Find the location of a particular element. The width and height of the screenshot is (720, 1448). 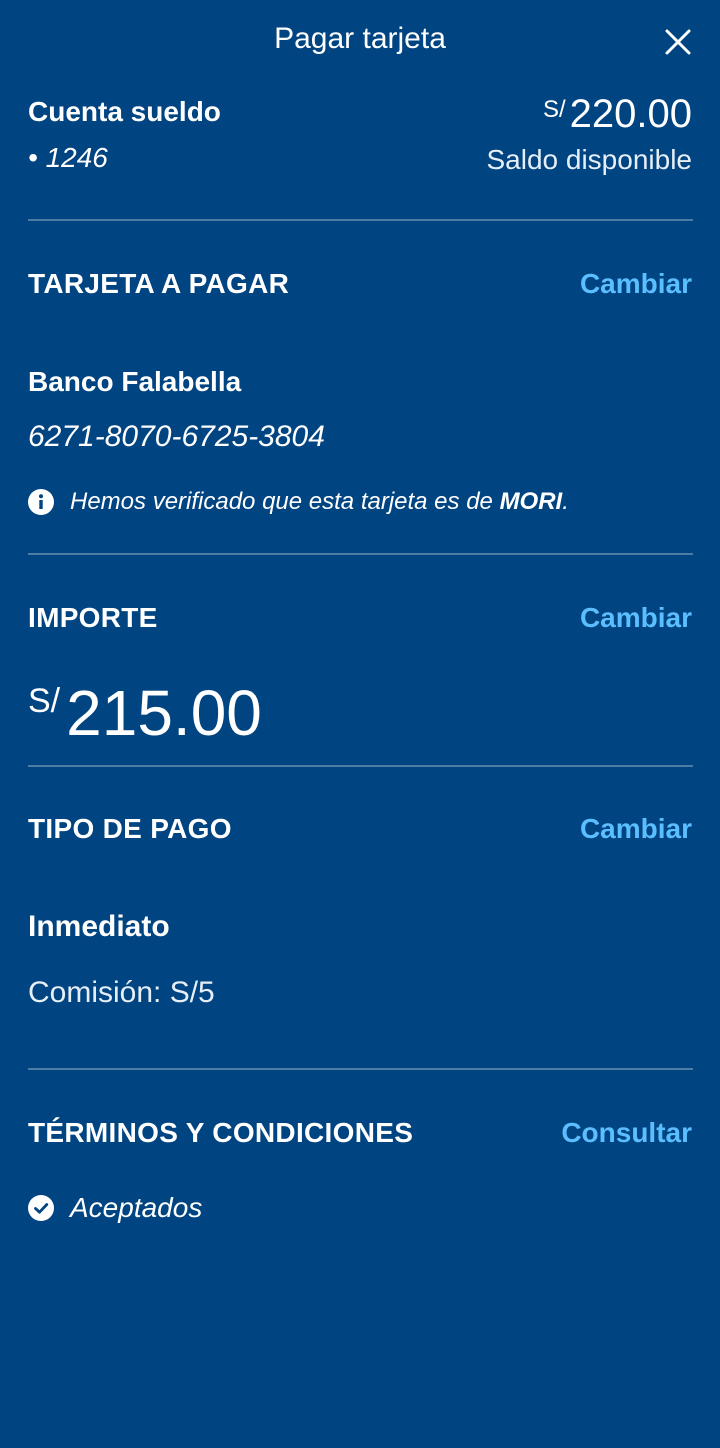

payment-amount: S/ 215.00 is located at coordinates (145, 713).